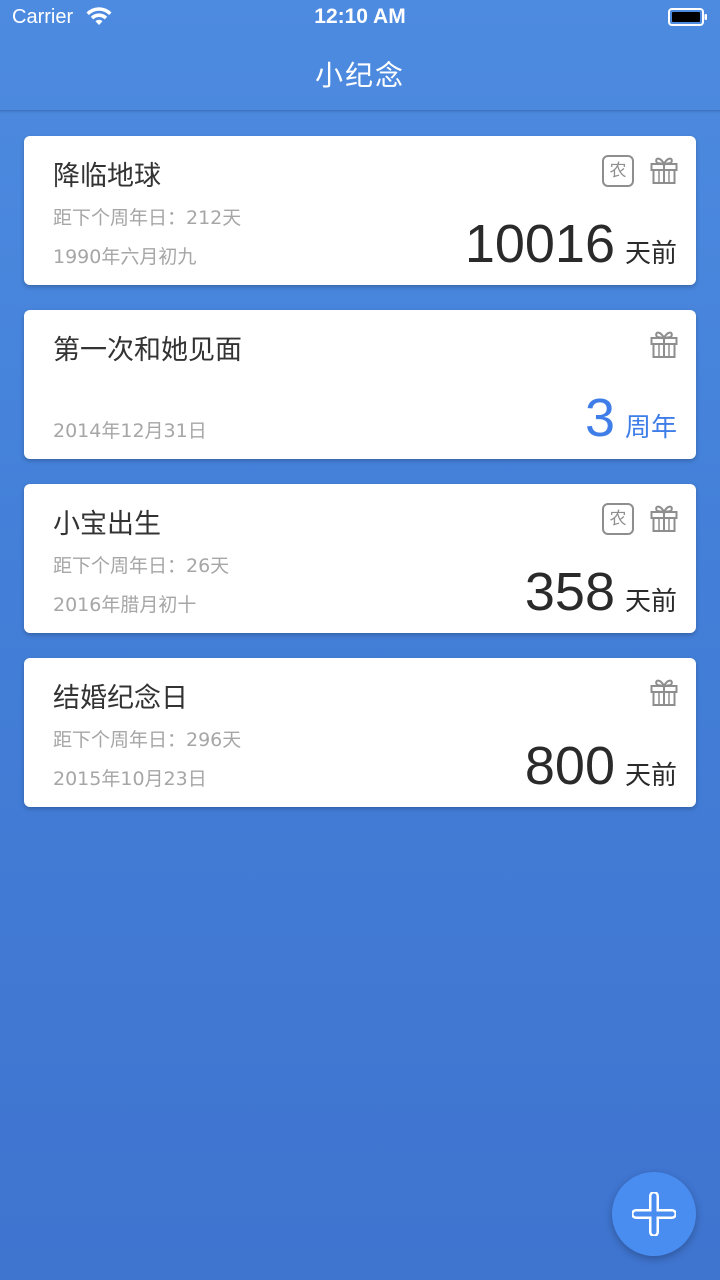 The height and width of the screenshot is (1280, 720). I want to click on next-anniversary-countdown: 距下个周年日：296天, so click(147, 740).